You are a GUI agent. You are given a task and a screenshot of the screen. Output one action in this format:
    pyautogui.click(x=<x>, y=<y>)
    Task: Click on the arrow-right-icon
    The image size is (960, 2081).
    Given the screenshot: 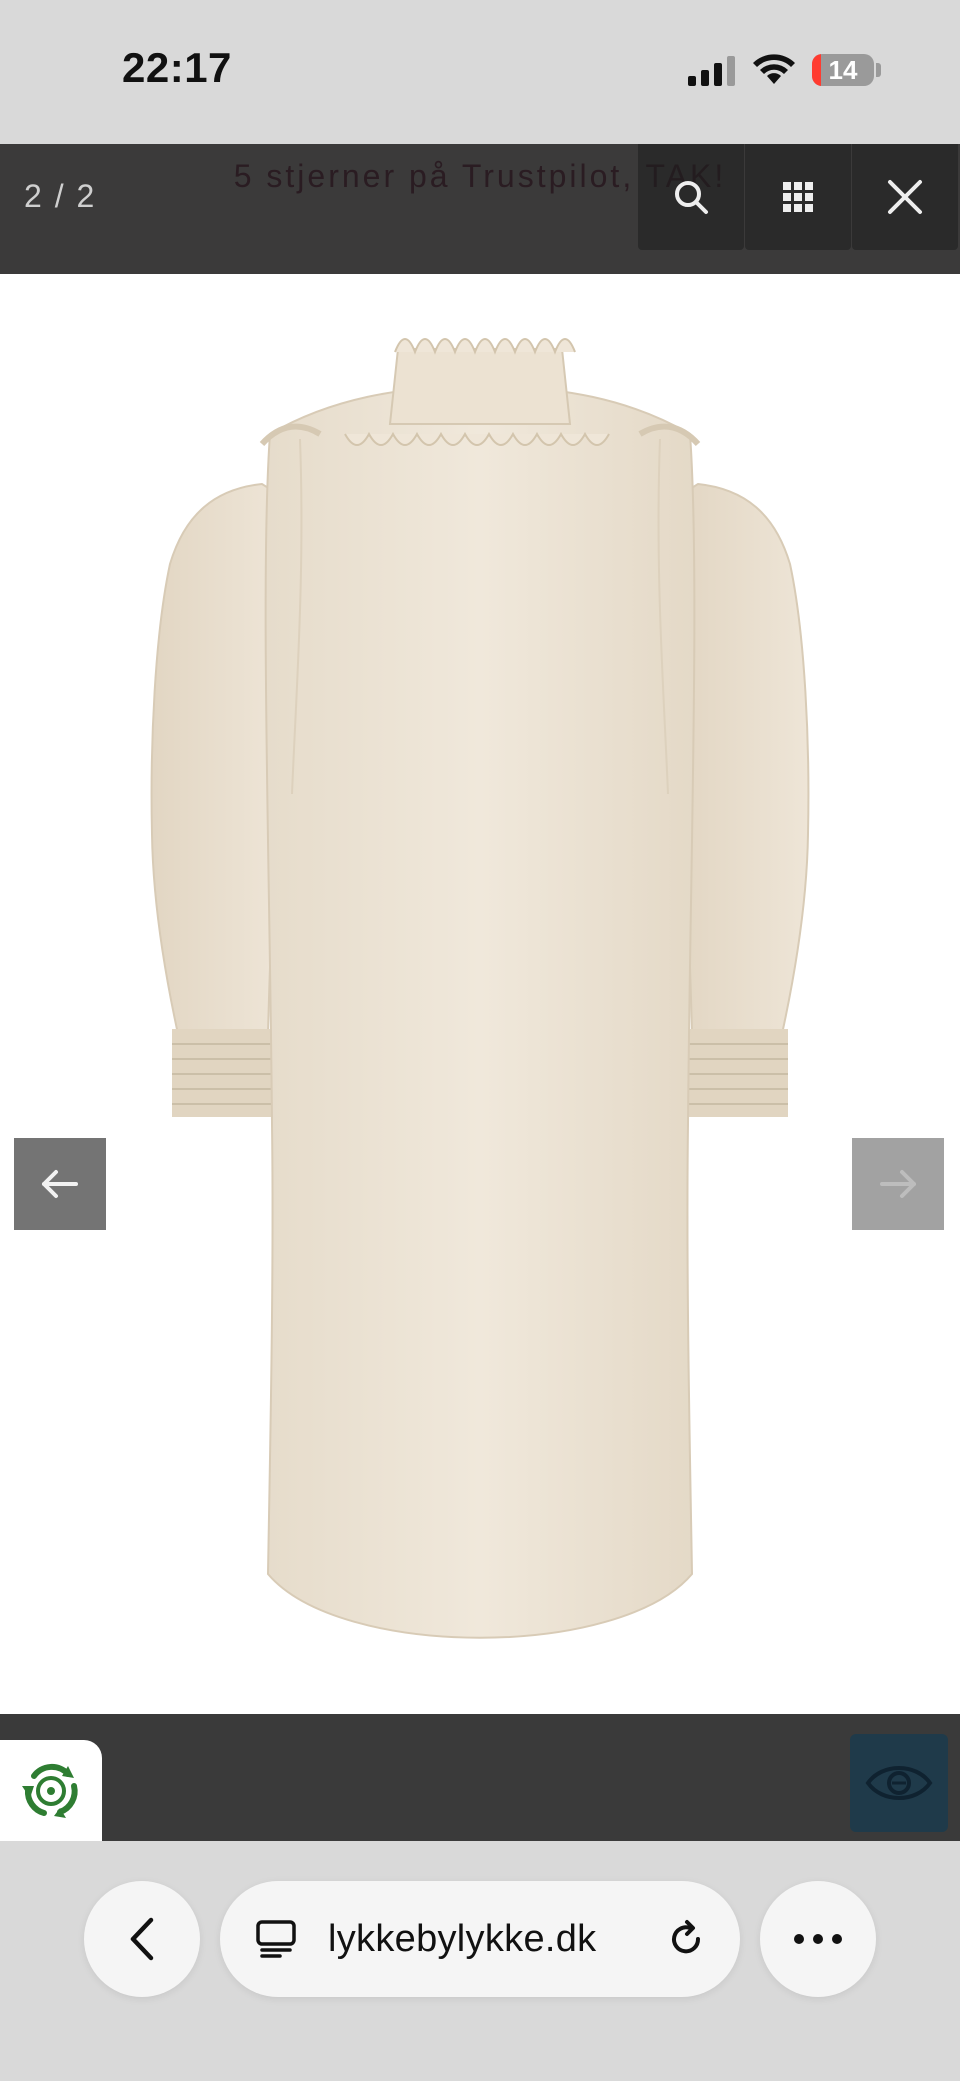 What is the action you would take?
    pyautogui.click(x=898, y=1184)
    